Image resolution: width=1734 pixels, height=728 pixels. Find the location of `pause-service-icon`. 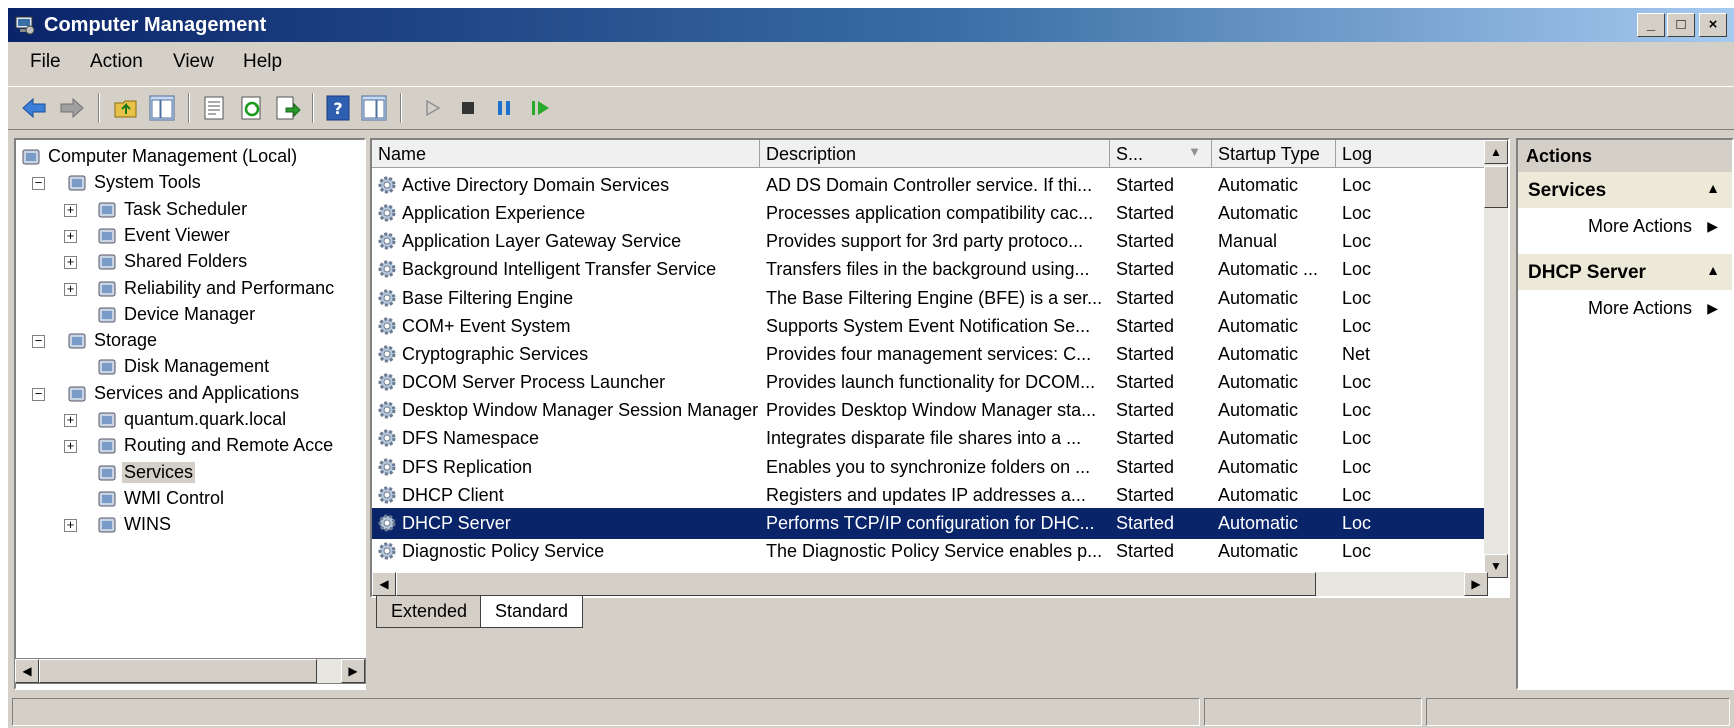

pause-service-icon is located at coordinates (504, 108).